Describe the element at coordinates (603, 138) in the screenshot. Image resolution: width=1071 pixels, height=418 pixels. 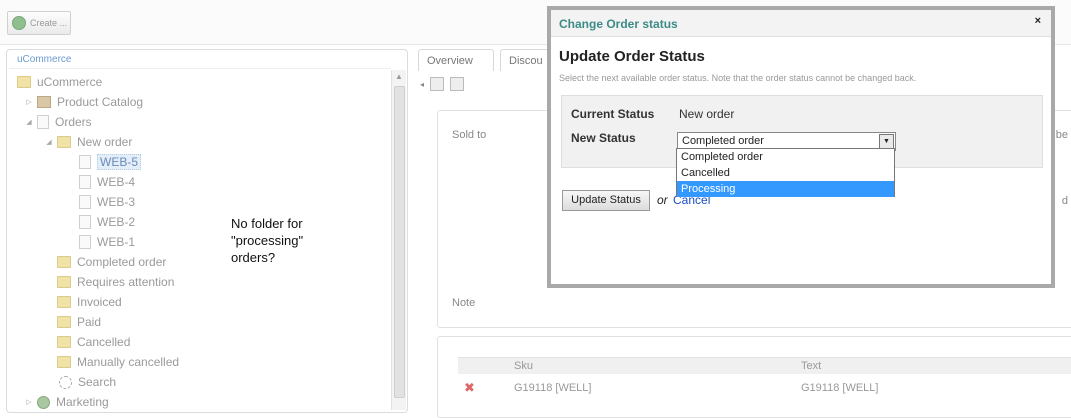
I see `new-status-label: New Status` at that location.